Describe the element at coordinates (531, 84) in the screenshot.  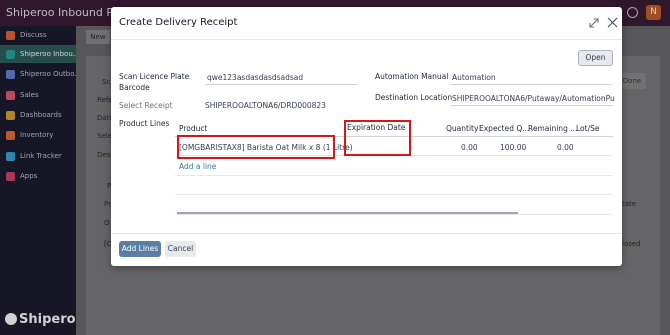
I see `automation-manual-underline` at that location.